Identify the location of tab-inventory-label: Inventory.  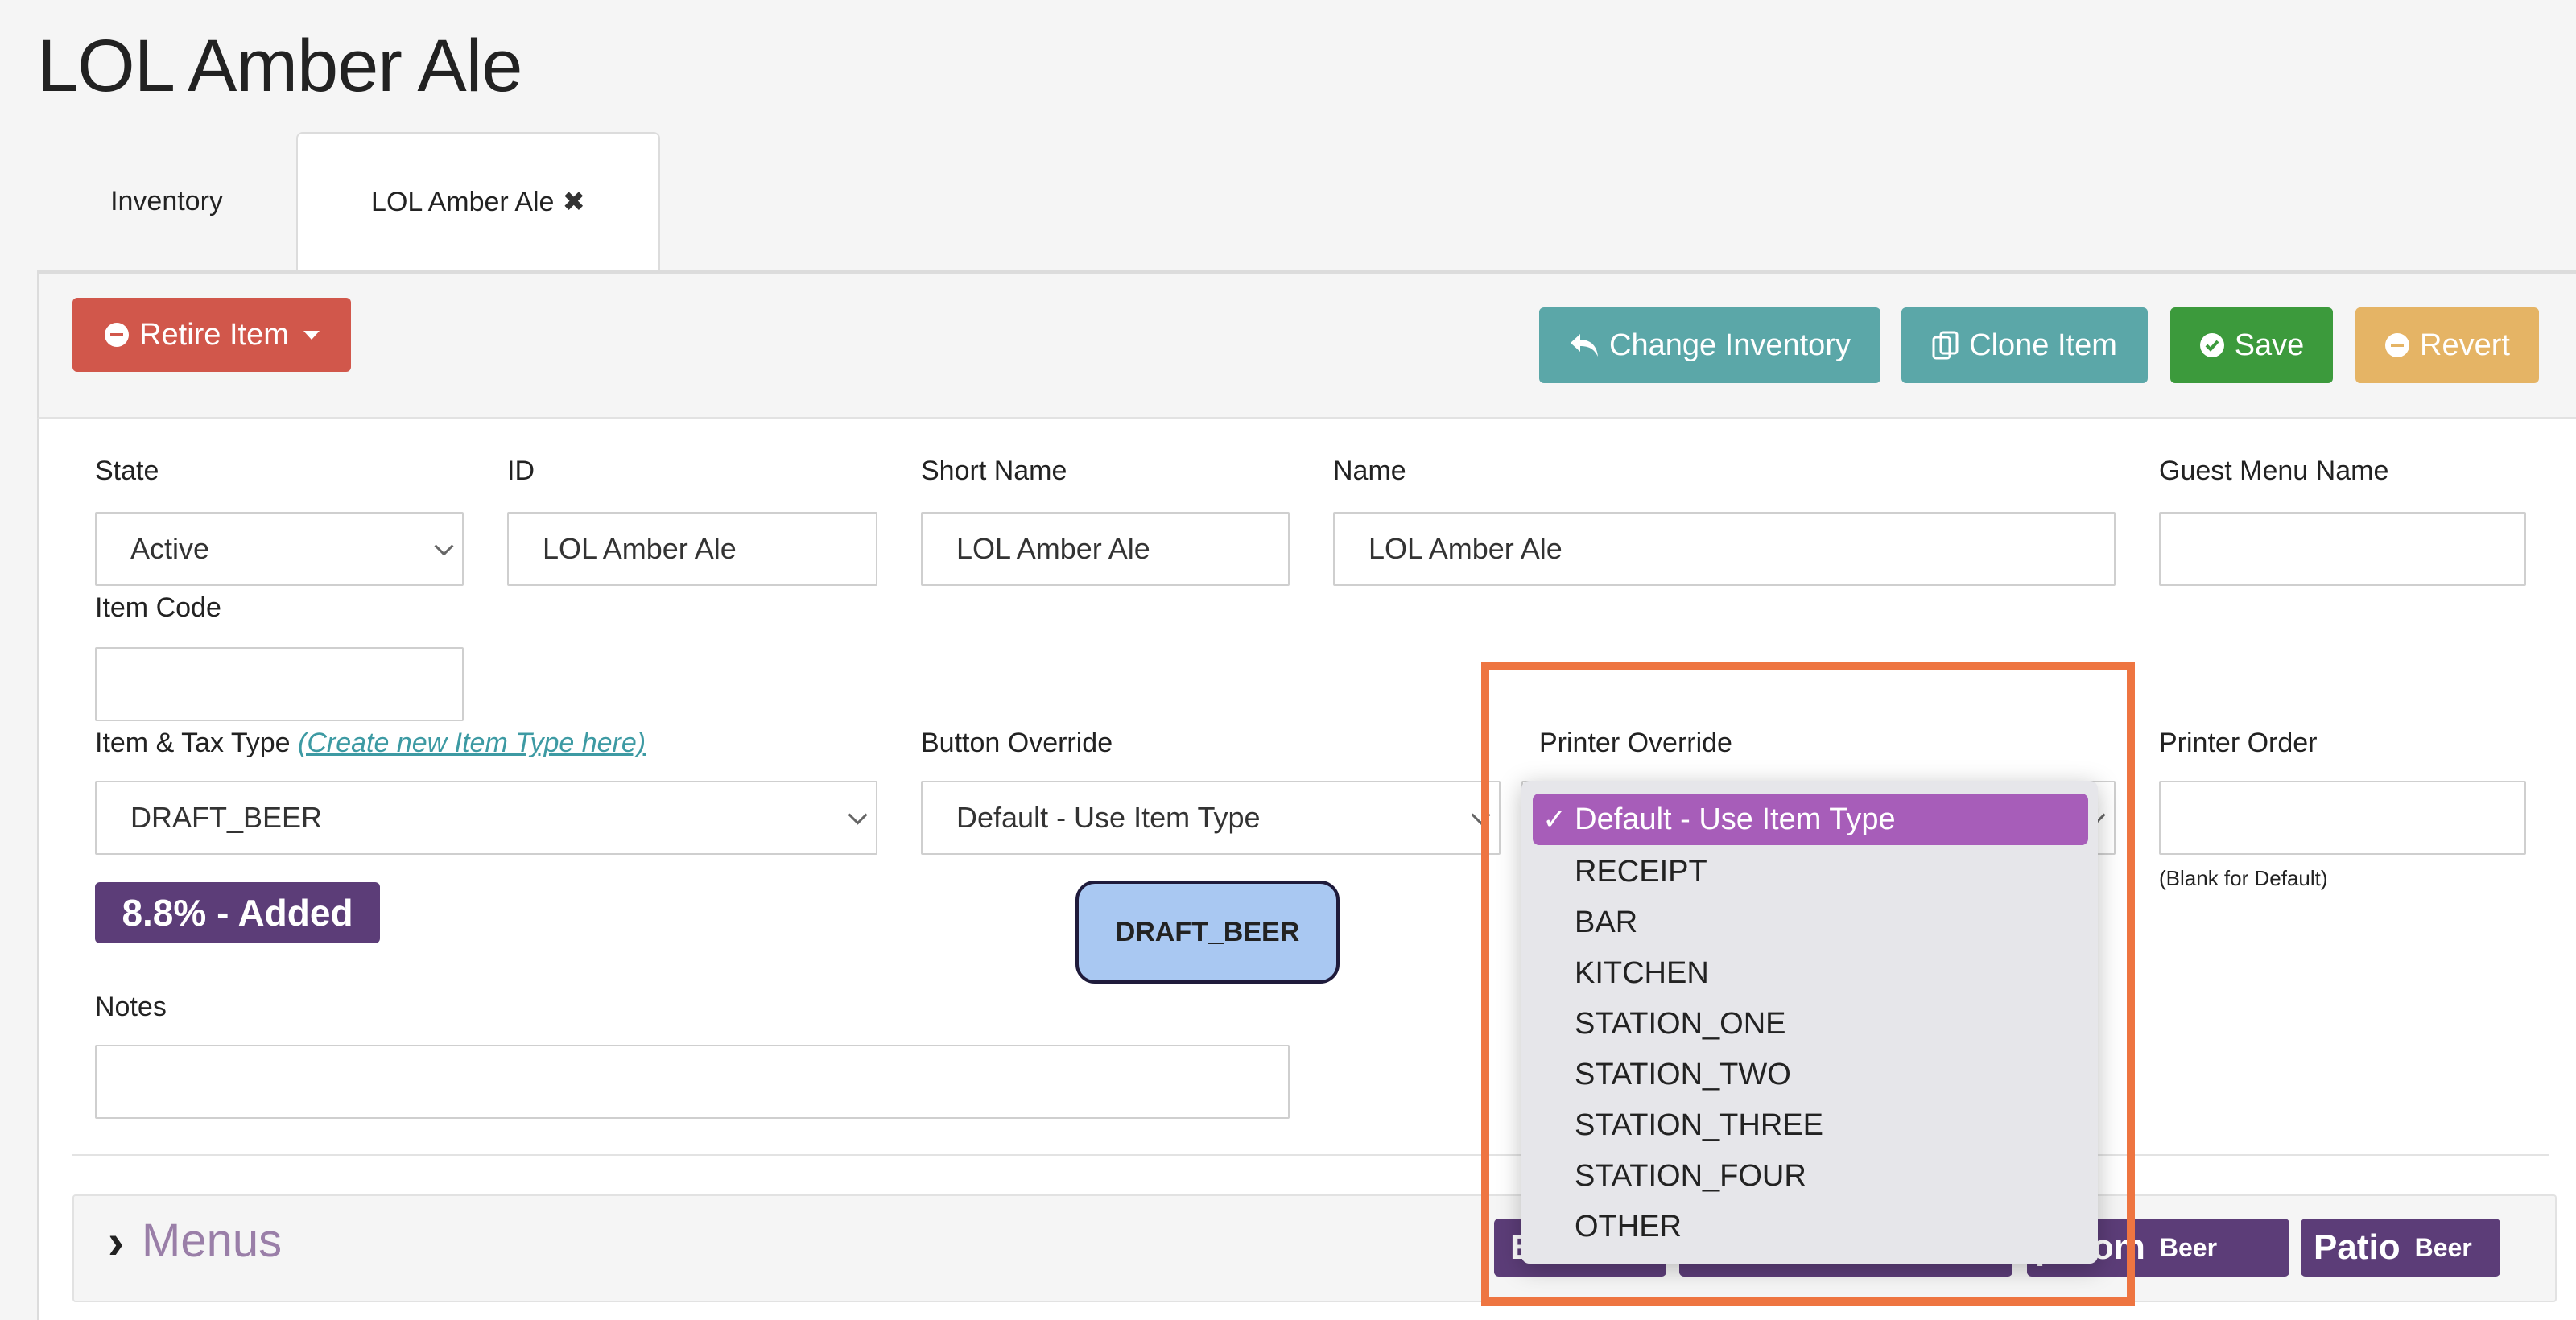
(166, 201).